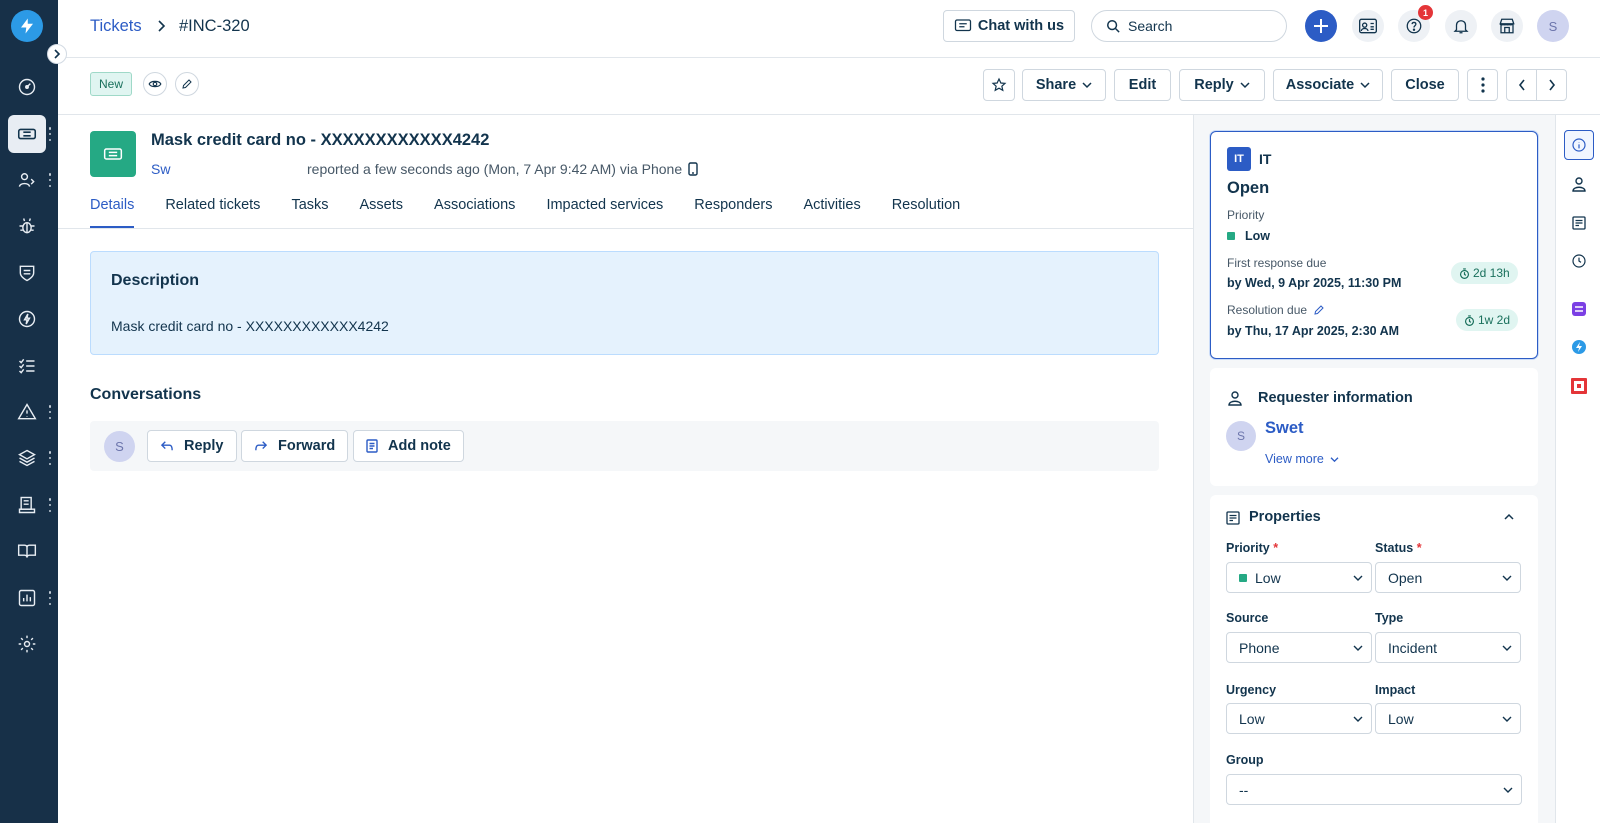  Describe the element at coordinates (27, 226) in the screenshot. I see `problems-bug-icon` at that location.